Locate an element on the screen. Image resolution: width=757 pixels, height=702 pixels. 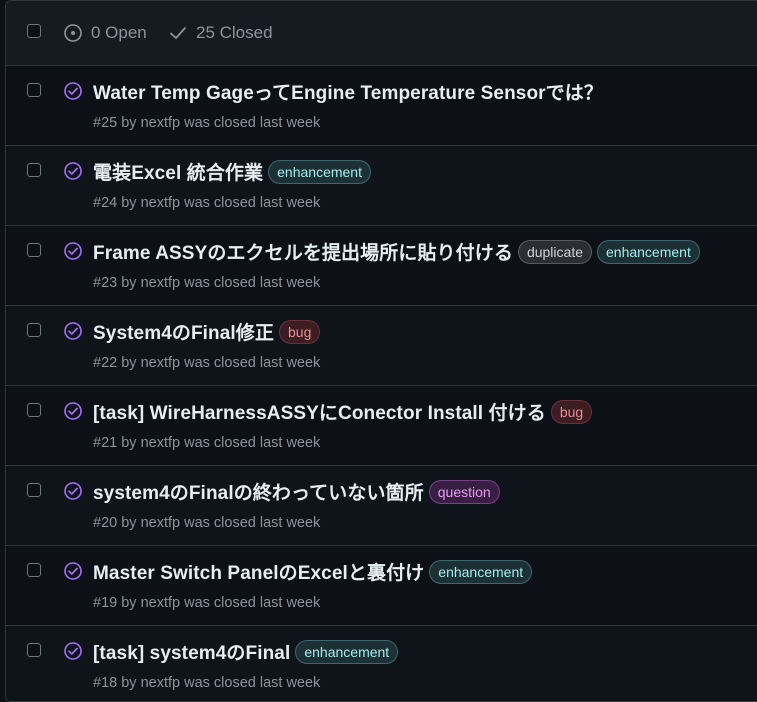
open-count-label: 0 Open is located at coordinates (119, 32).